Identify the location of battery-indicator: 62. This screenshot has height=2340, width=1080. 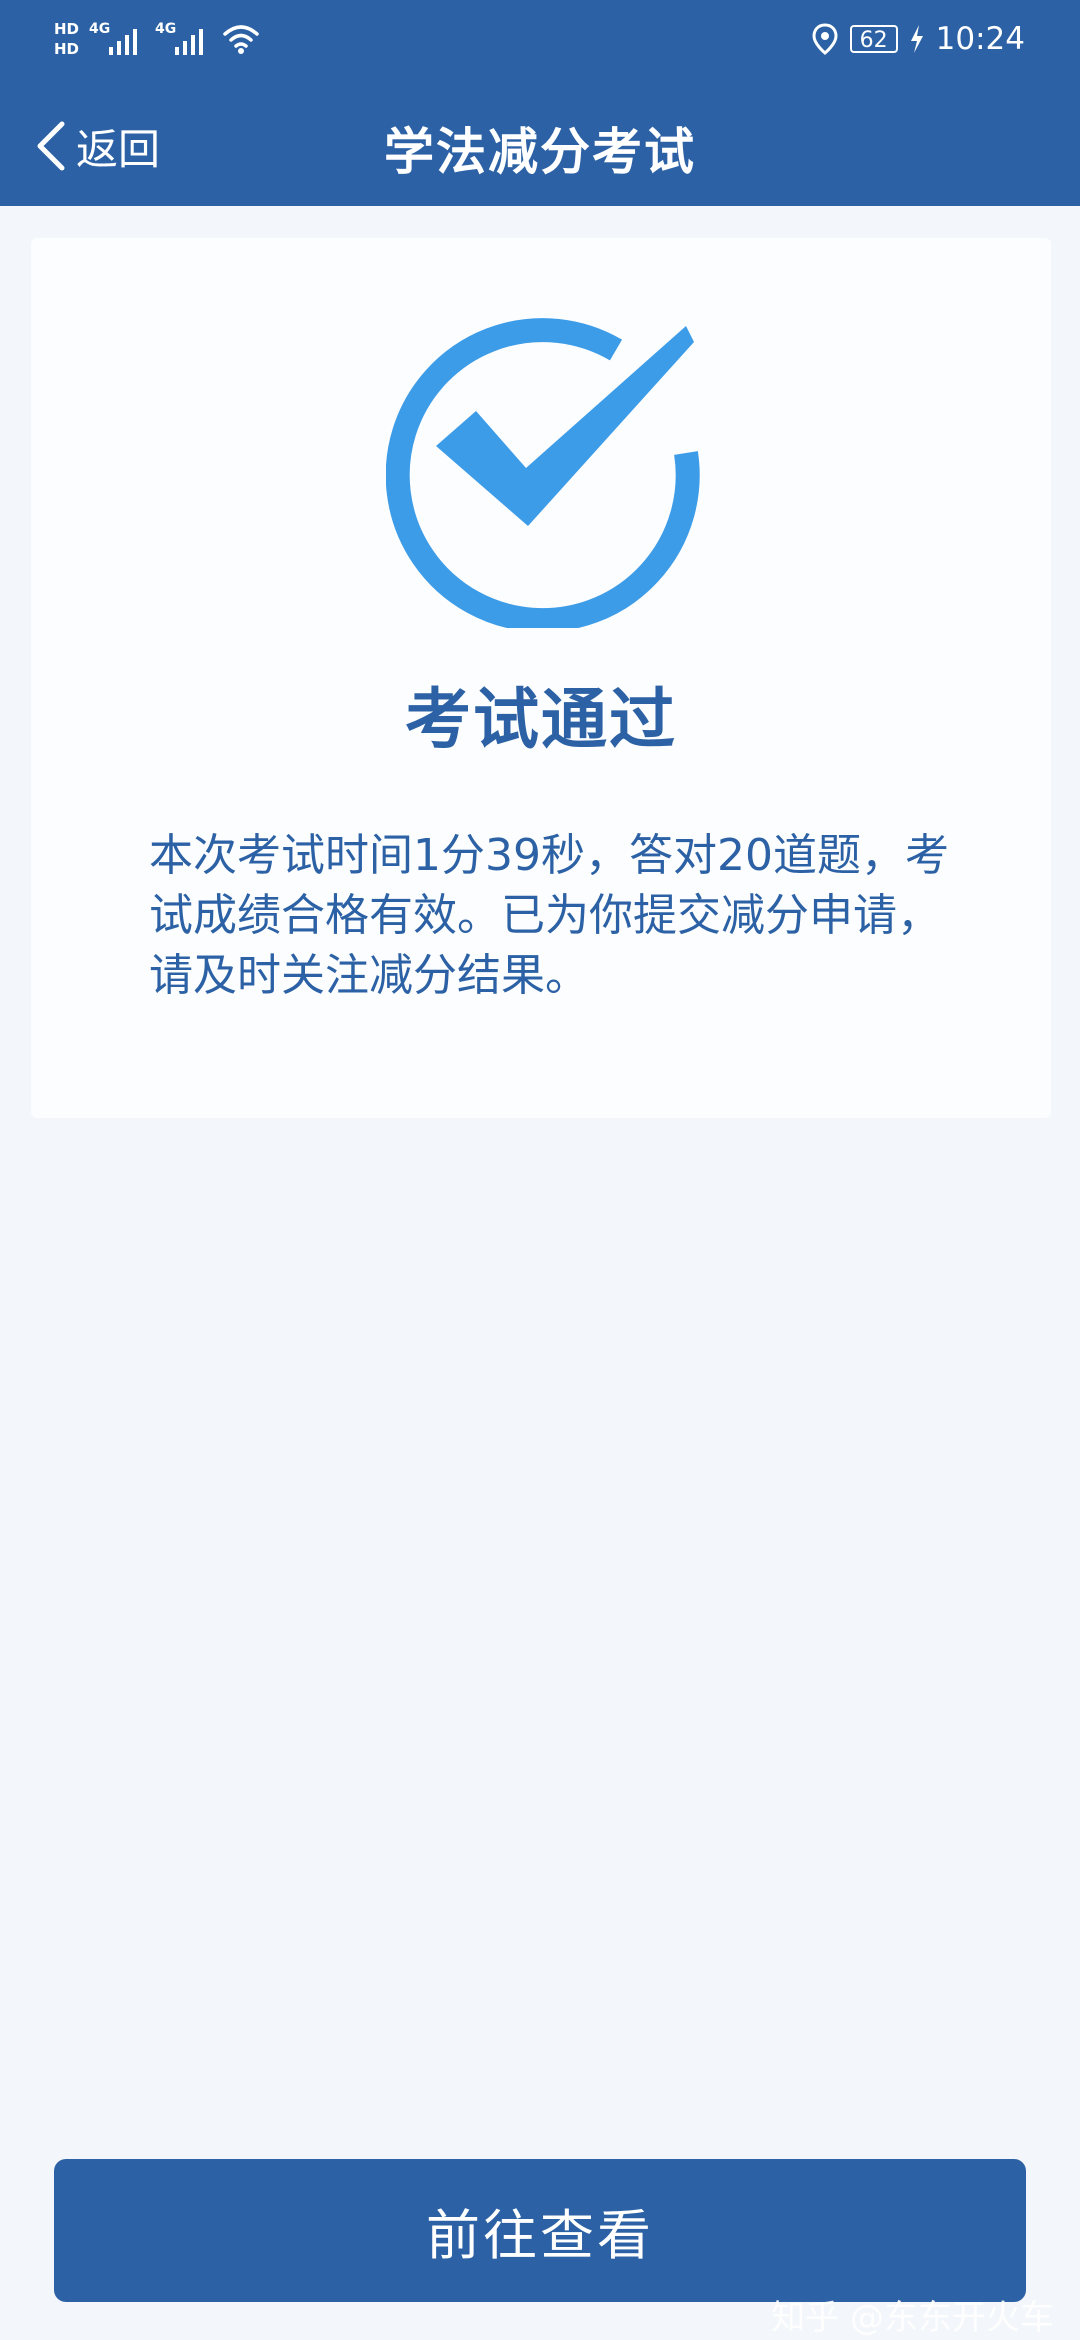
(873, 39).